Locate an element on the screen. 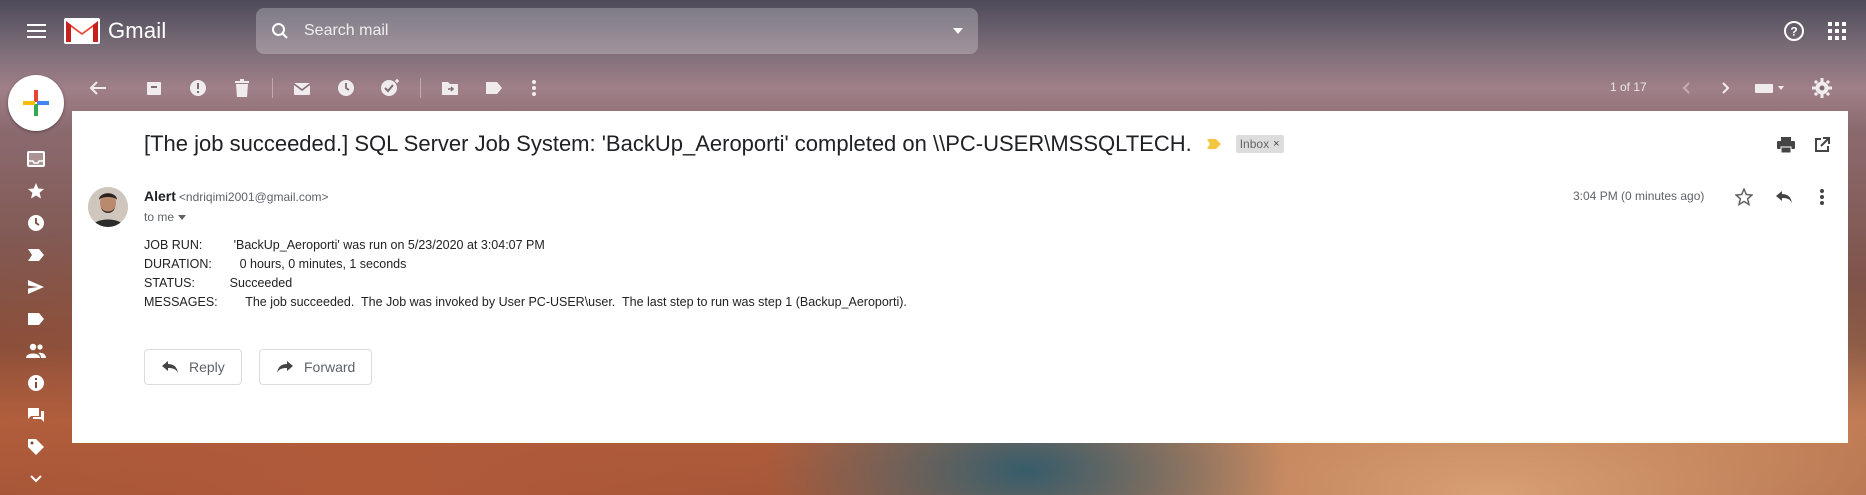  pagination-count: 1 of 17 is located at coordinates (1628, 87).